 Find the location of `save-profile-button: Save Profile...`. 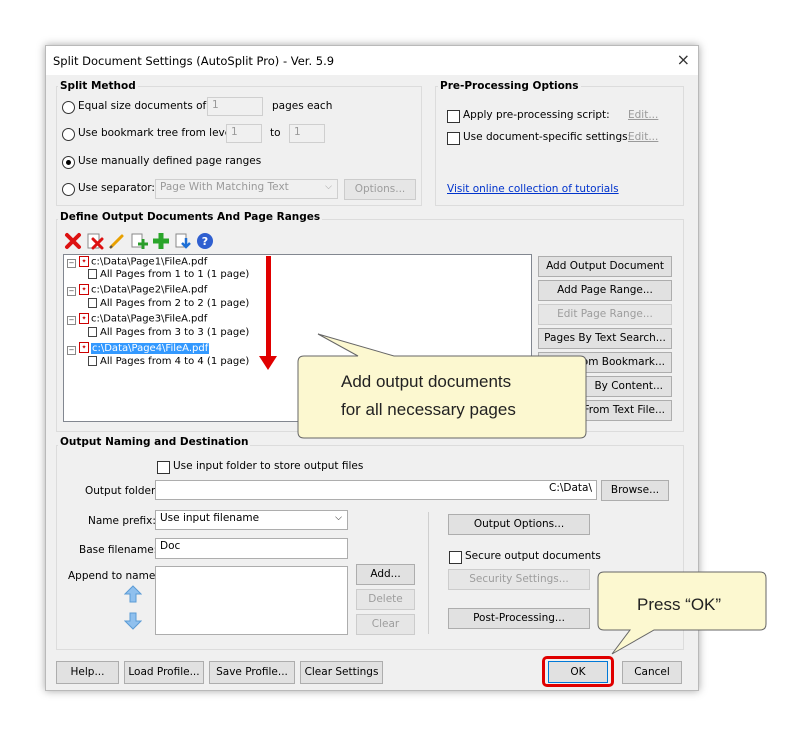

save-profile-button: Save Profile... is located at coordinates (252, 672).